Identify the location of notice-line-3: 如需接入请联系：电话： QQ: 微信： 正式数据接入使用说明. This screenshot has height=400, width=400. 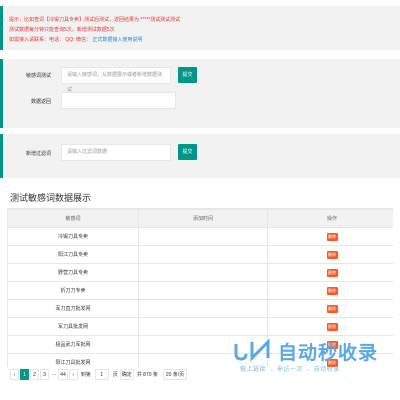
(75, 39).